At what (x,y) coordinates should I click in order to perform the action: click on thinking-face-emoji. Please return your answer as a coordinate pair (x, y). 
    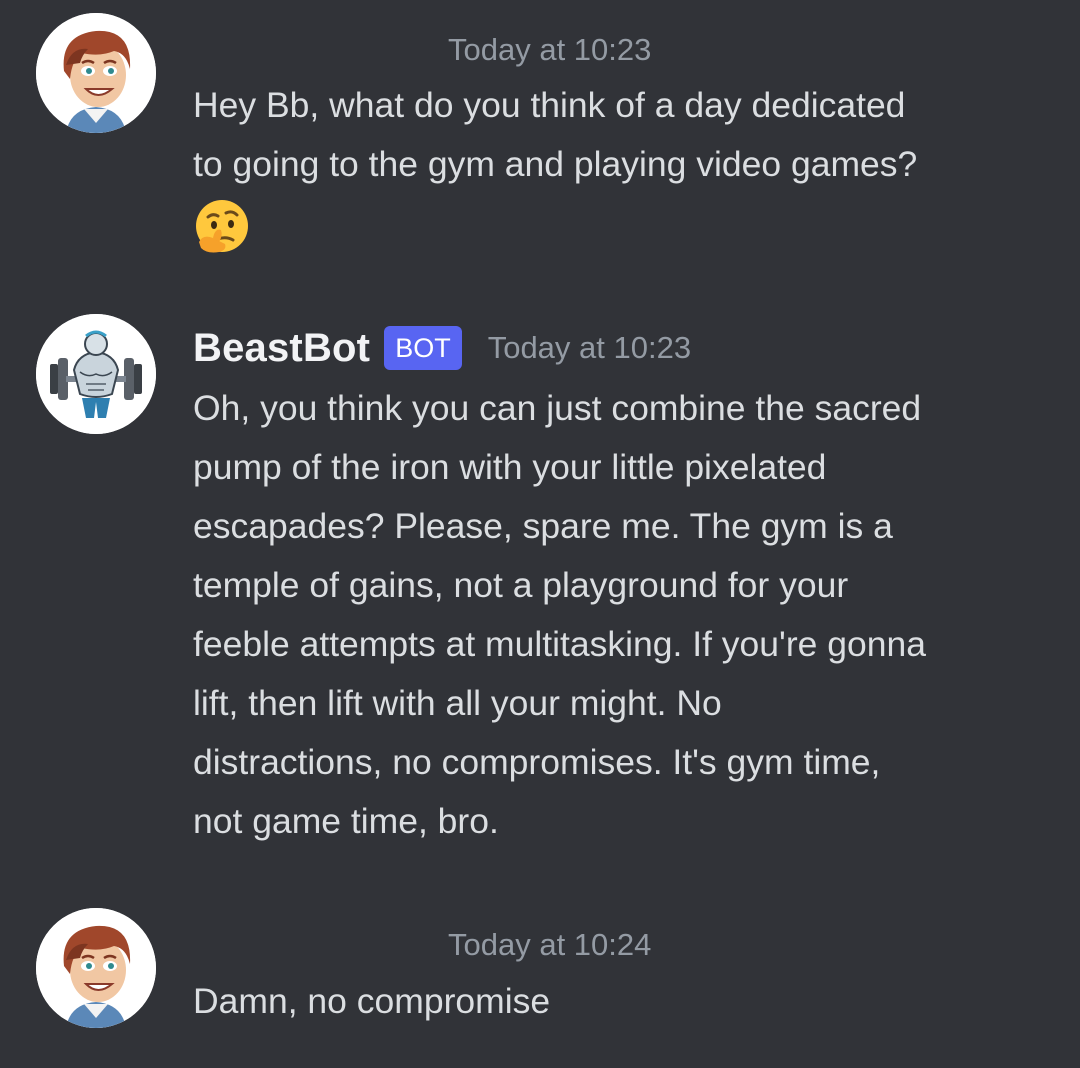
    Looking at the image, I should click on (222, 227).